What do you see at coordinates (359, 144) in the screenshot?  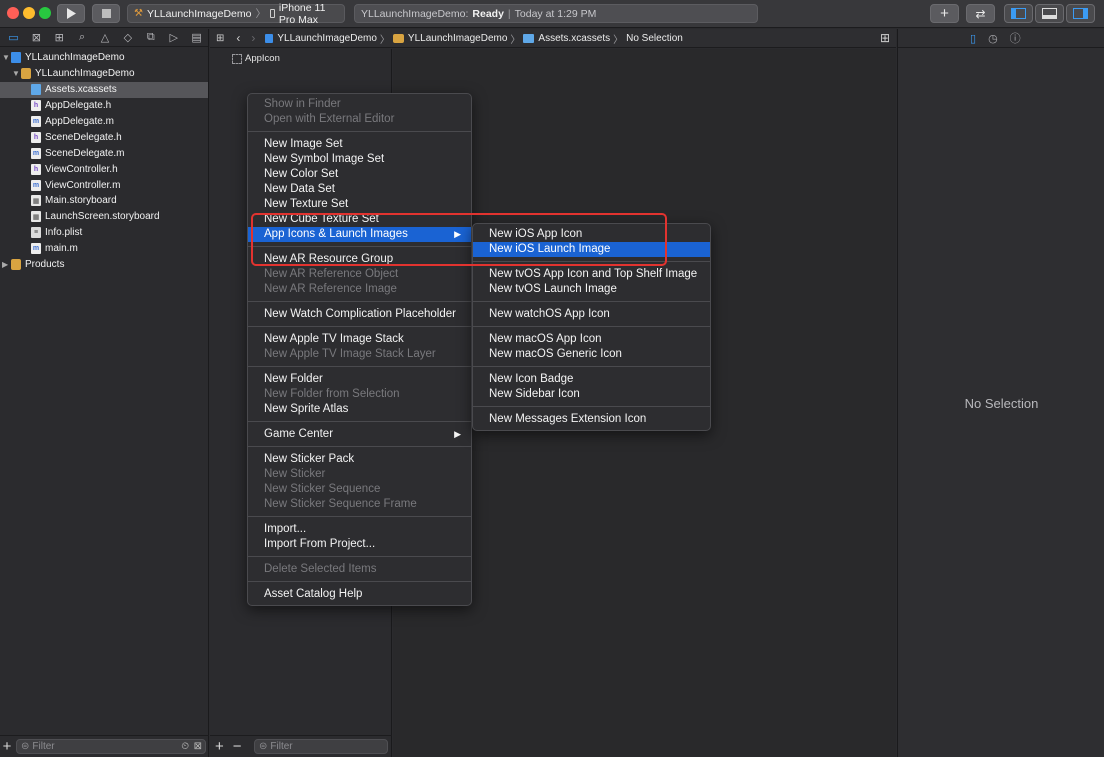 I see `menu-item-new-image-set: New Image Set` at bounding box center [359, 144].